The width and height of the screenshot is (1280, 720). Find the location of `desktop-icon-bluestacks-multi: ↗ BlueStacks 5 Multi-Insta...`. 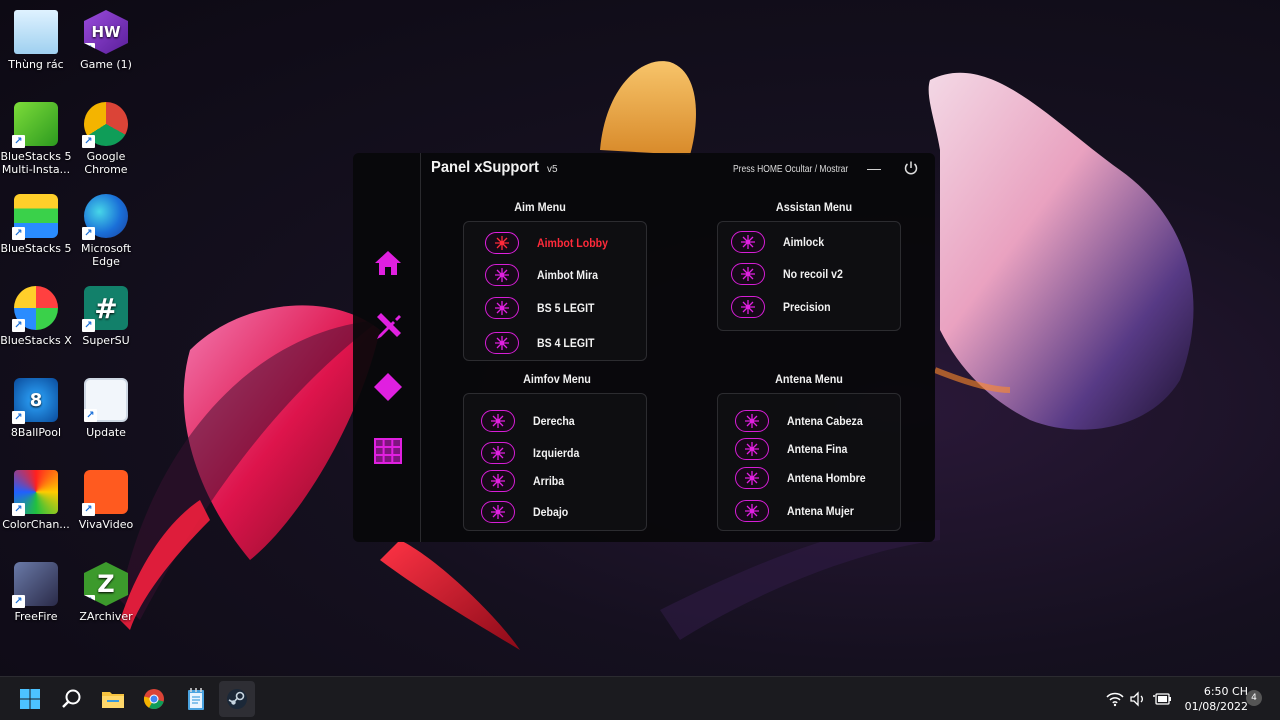

desktop-icon-bluestacks-multi: ↗ BlueStacks 5 Multi-Insta... is located at coordinates (36, 141).